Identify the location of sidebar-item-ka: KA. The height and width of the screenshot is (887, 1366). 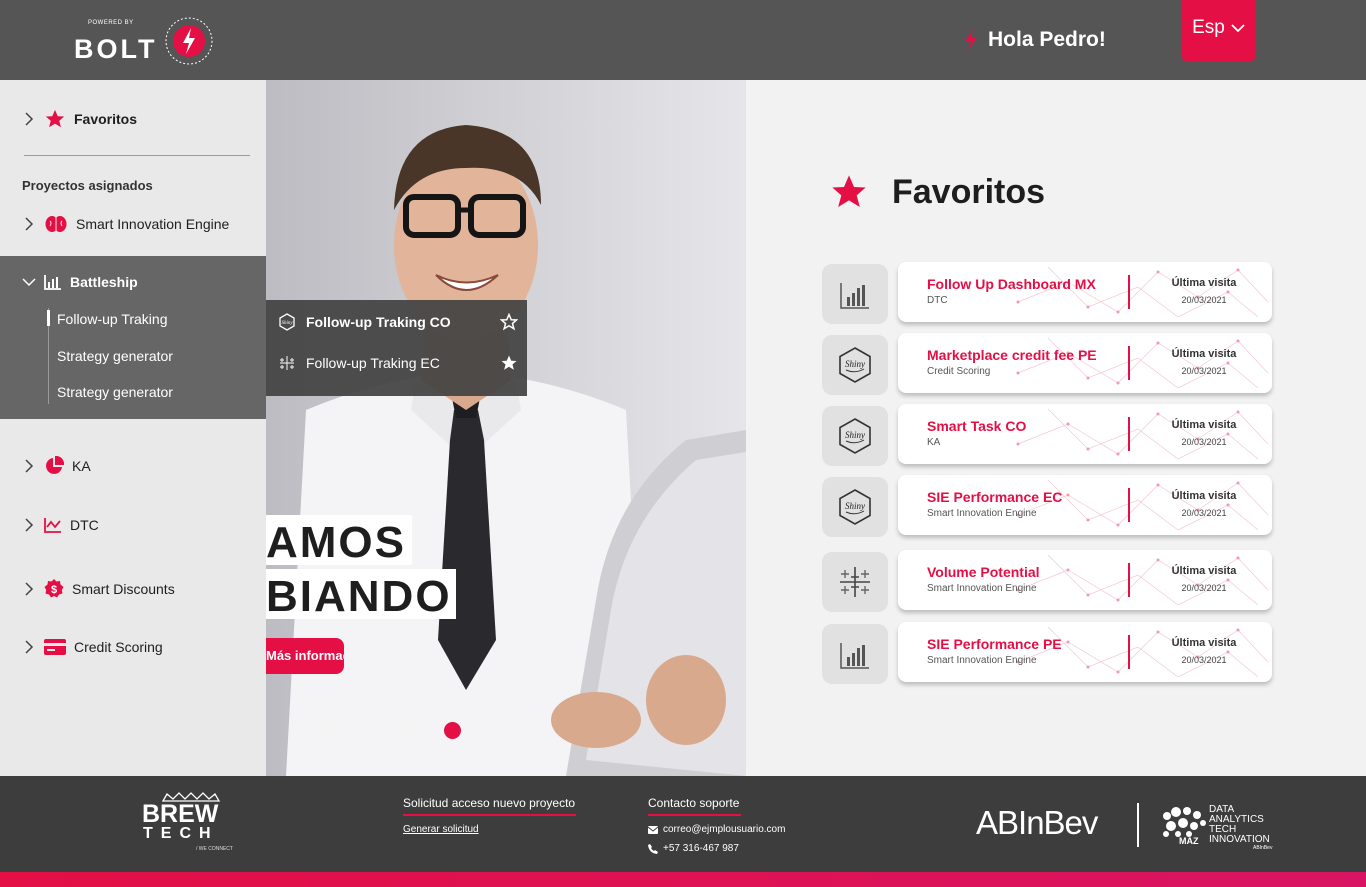
(56, 466).